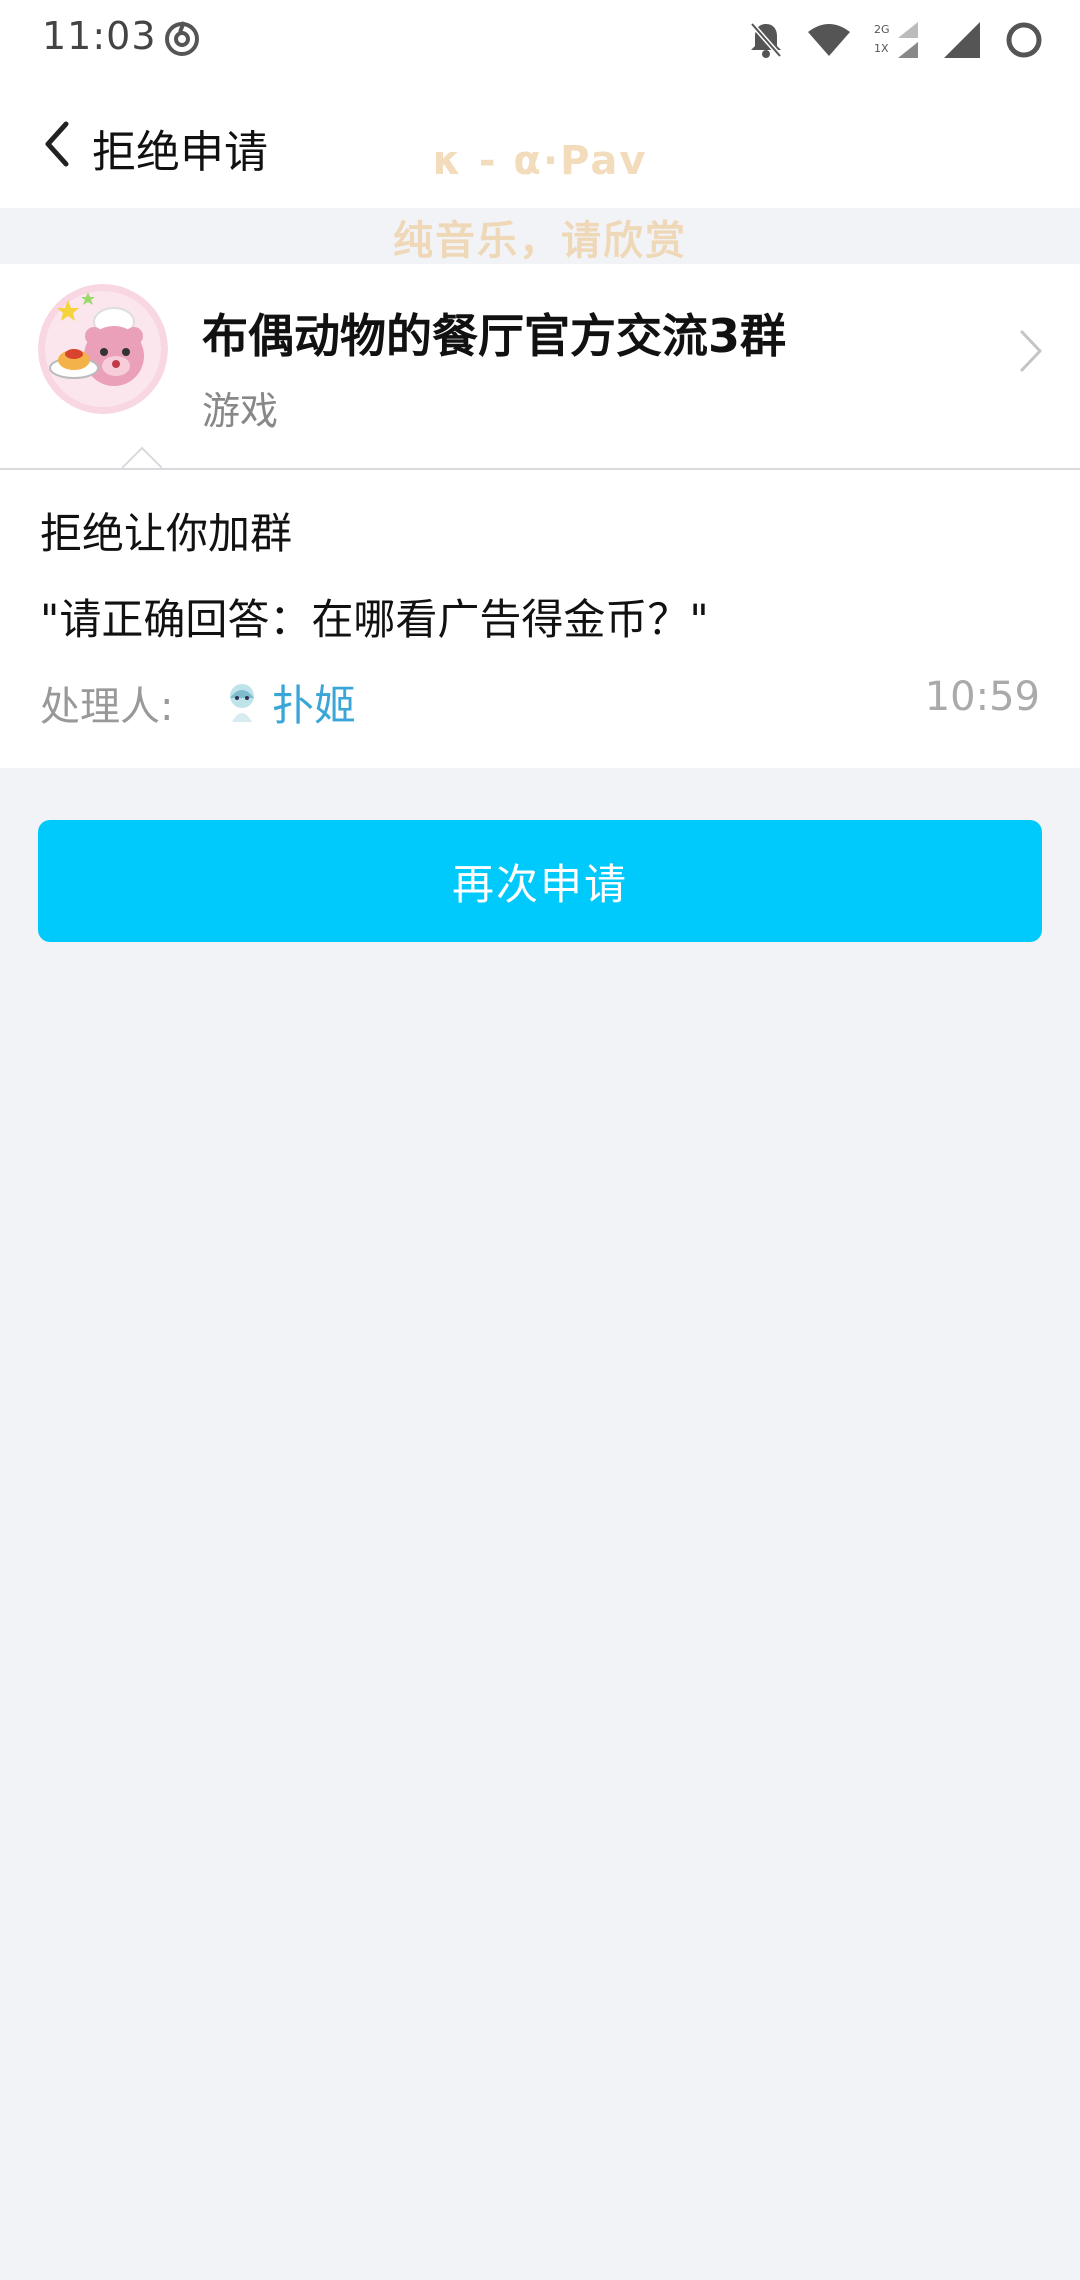 Image resolution: width=1080 pixels, height=2280 pixels. Describe the element at coordinates (539, 884) in the screenshot. I see `reapply-button-label: 再次申请` at that location.